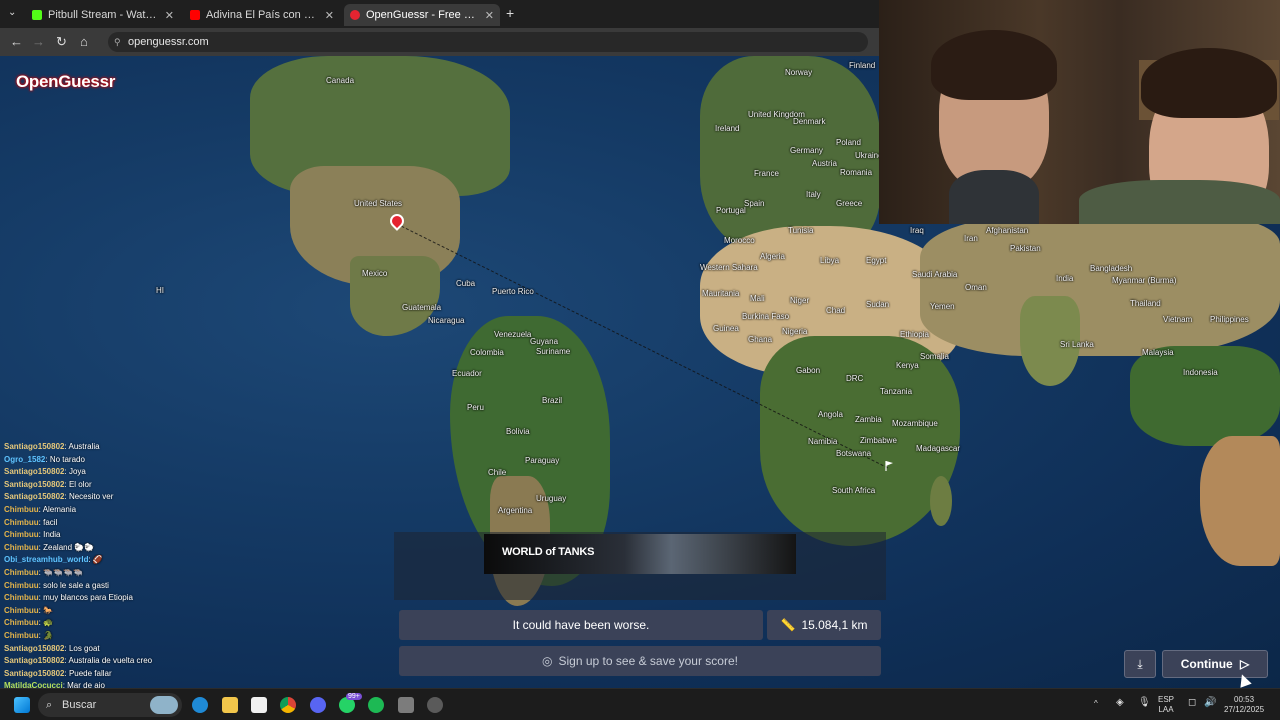 The width and height of the screenshot is (1280, 720). Describe the element at coordinates (1166, 705) in the screenshot. I see `language-indicator: ESP LAA` at that location.